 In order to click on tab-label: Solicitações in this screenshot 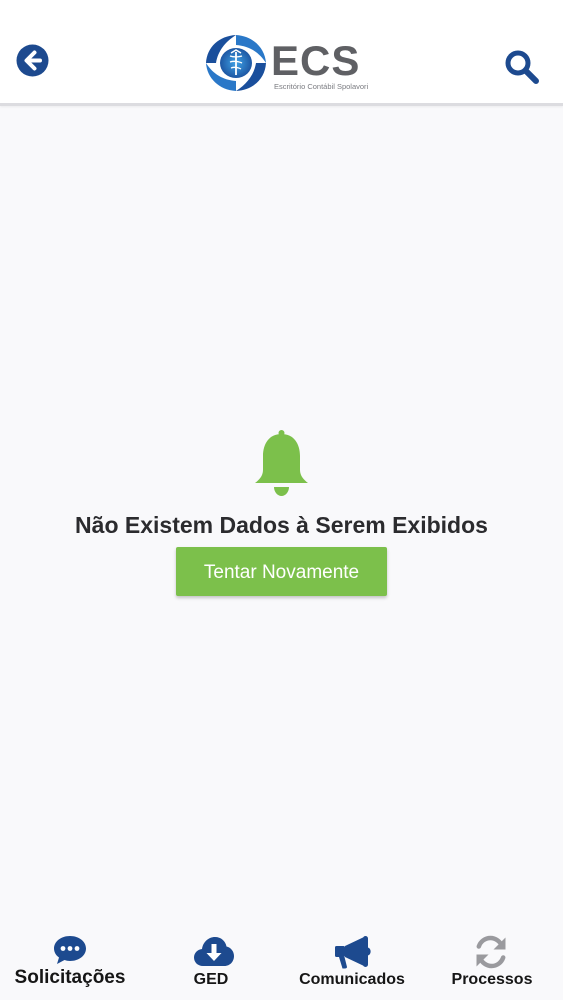, I will do `click(70, 977)`.